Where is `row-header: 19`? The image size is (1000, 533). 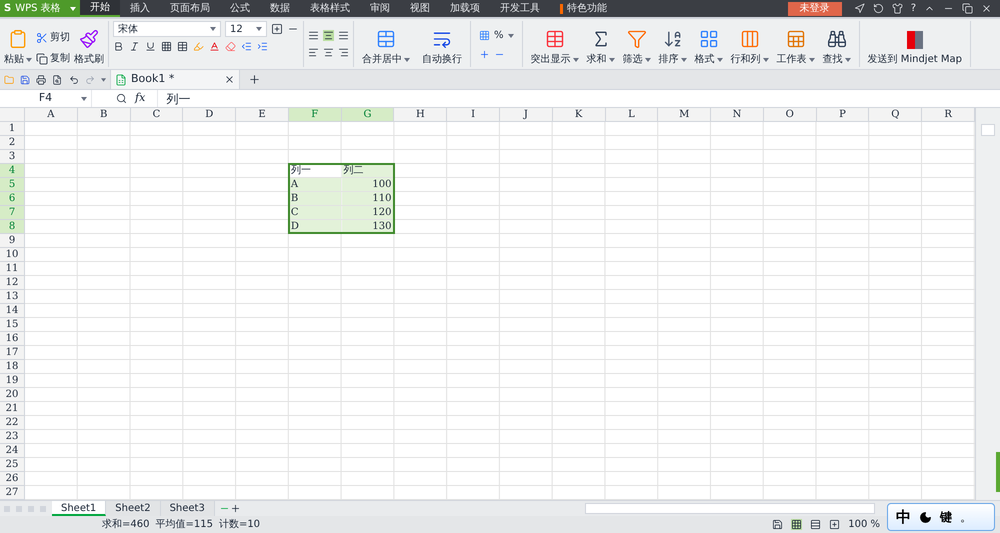
row-header: 19 is located at coordinates (12, 381).